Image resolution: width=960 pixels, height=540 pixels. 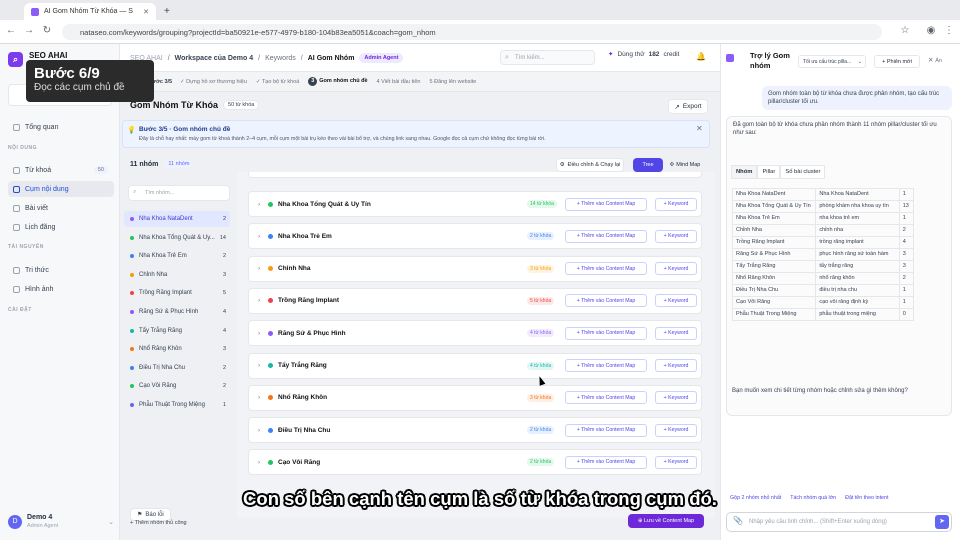 What do you see at coordinates (688, 106) in the screenshot?
I see `export-button: ↗ Export` at bounding box center [688, 106].